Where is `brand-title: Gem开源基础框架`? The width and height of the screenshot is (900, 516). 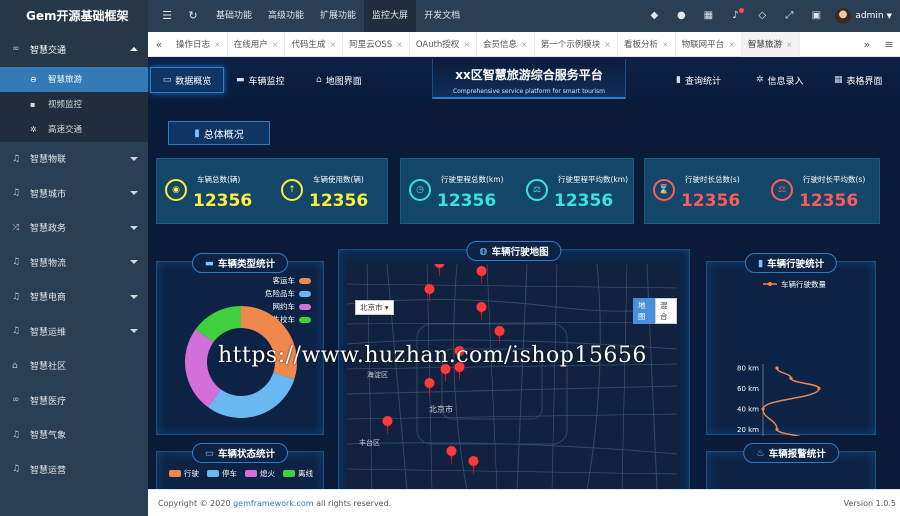
brand-title: Gem开源基础框架 is located at coordinates (74, 16).